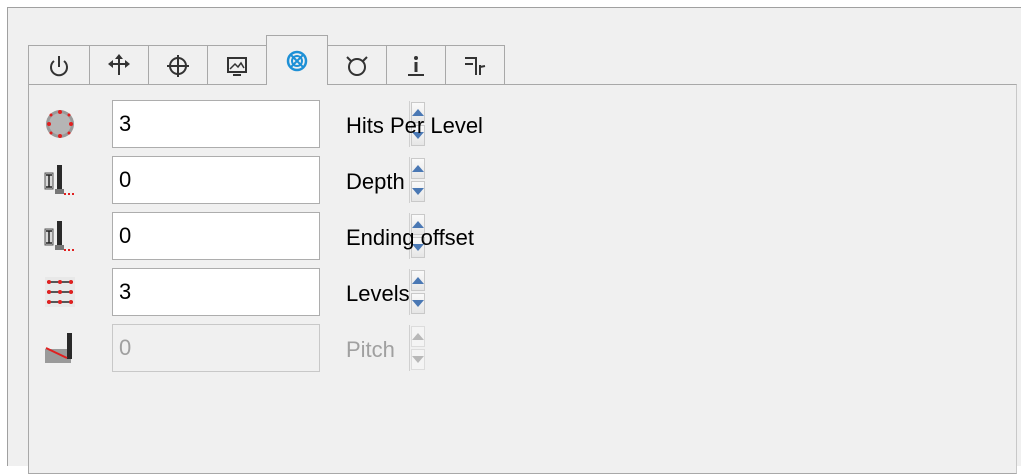 This screenshot has width=1021, height=474. I want to click on pitch-spin-buttons, so click(417, 348).